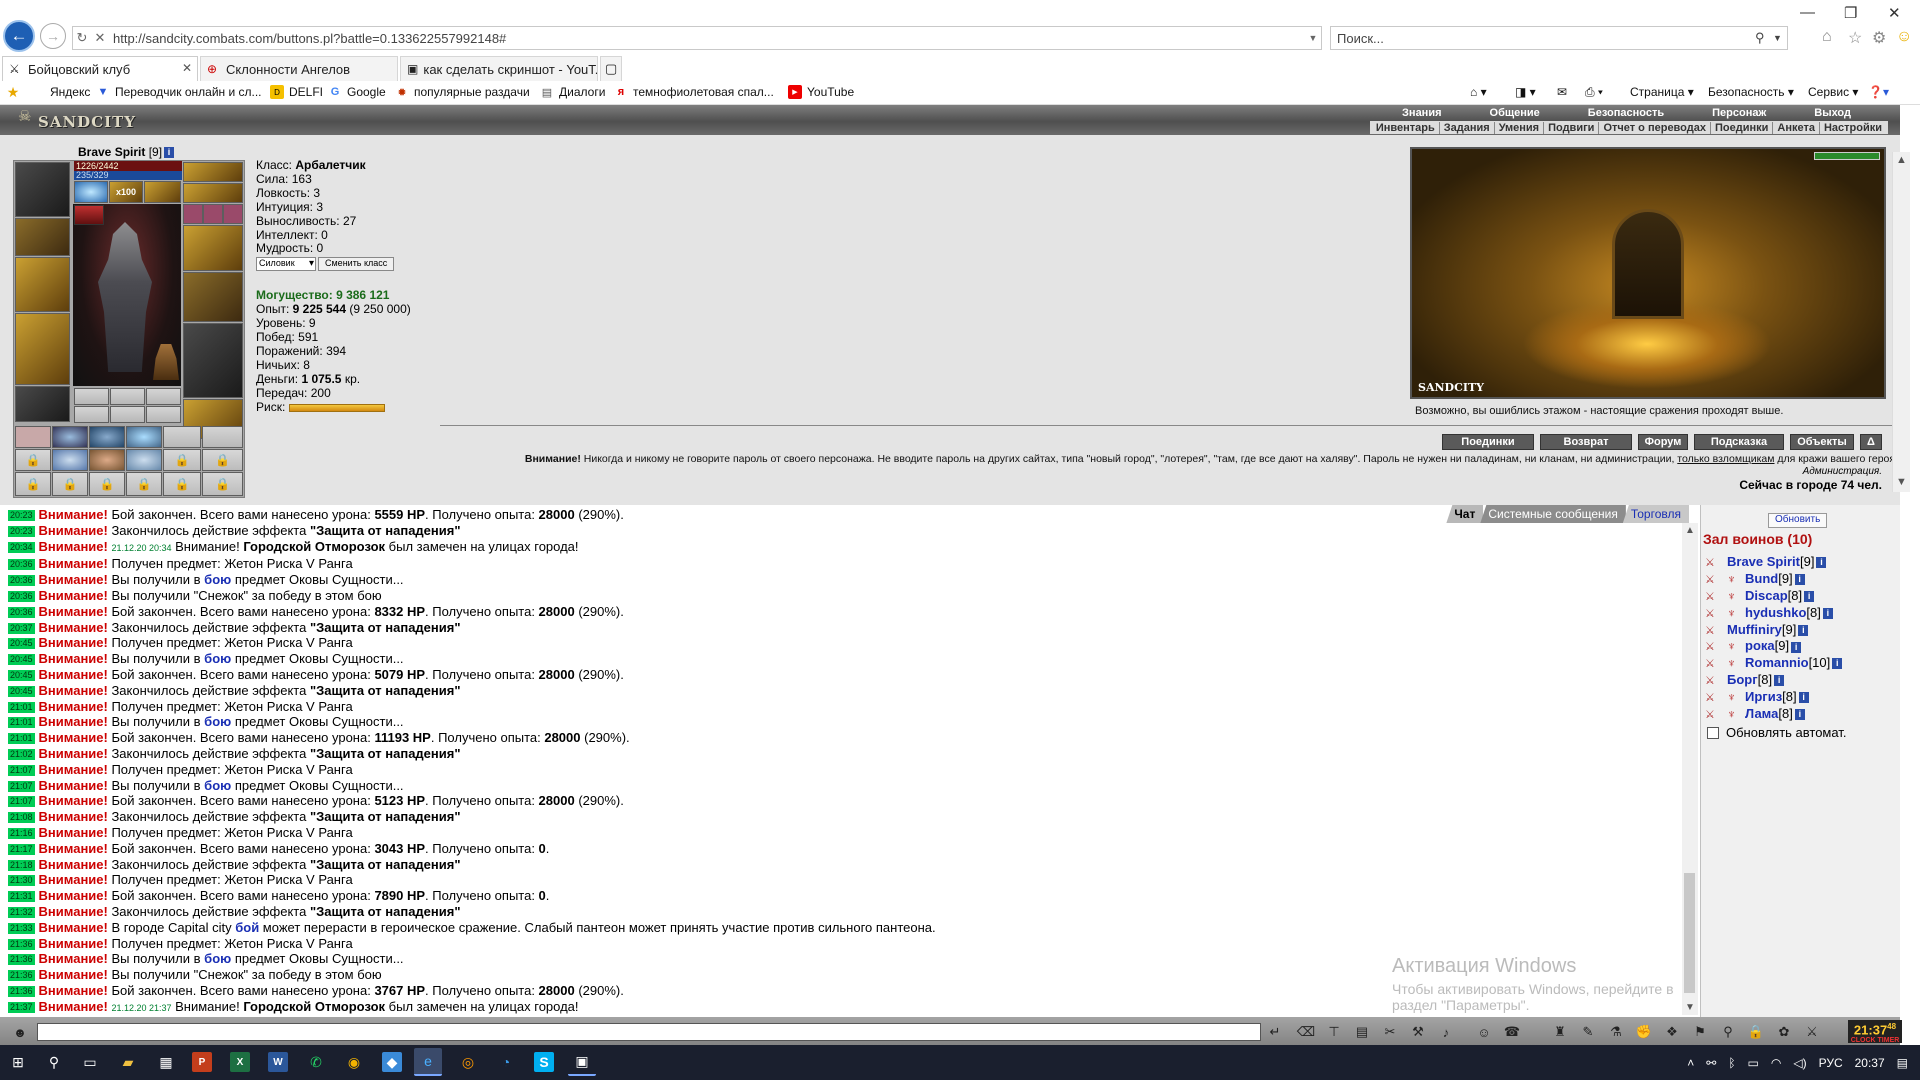 This screenshot has height=1080, width=1920. What do you see at coordinates (21, 628) in the screenshot?
I see `message-time: 20:37` at bounding box center [21, 628].